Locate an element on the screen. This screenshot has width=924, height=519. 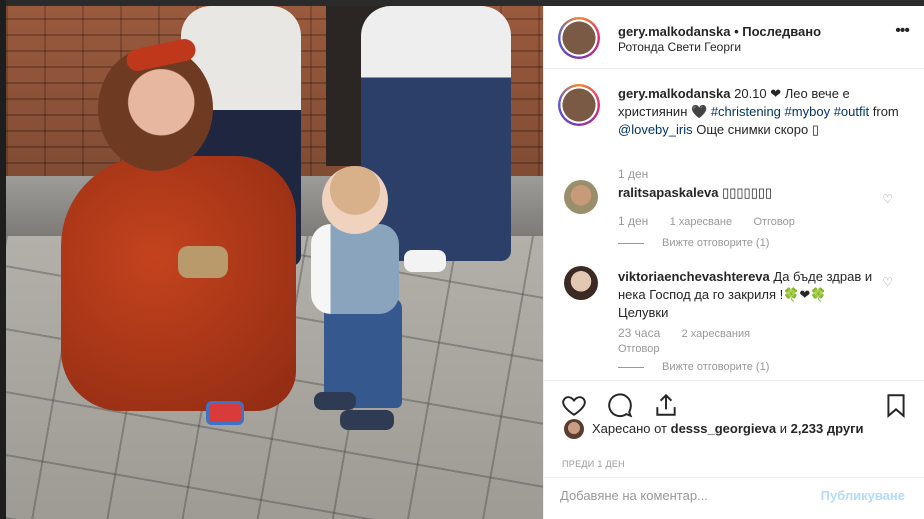
header-username-row: gery.malkodanska • Последвано is located at coordinates (719, 31).